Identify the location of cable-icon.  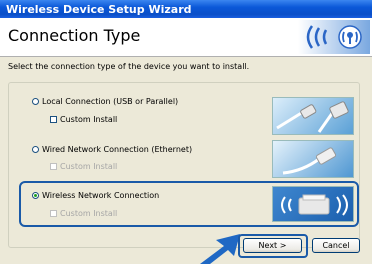
(312, 117).